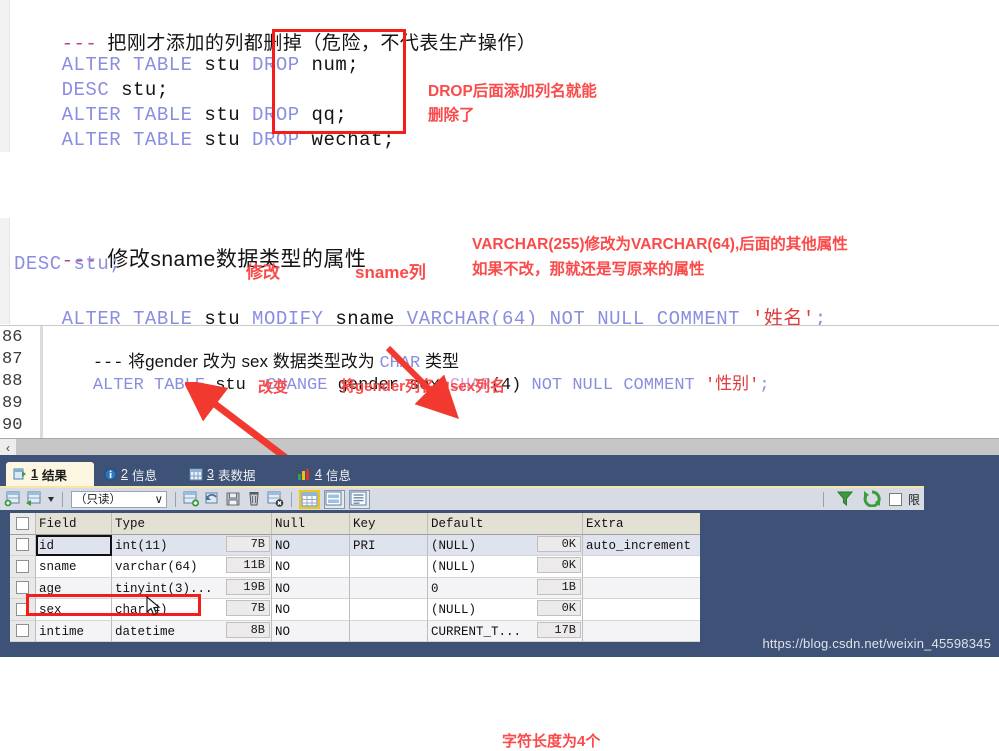  I want to click on line-number: 89, so click(12, 403).